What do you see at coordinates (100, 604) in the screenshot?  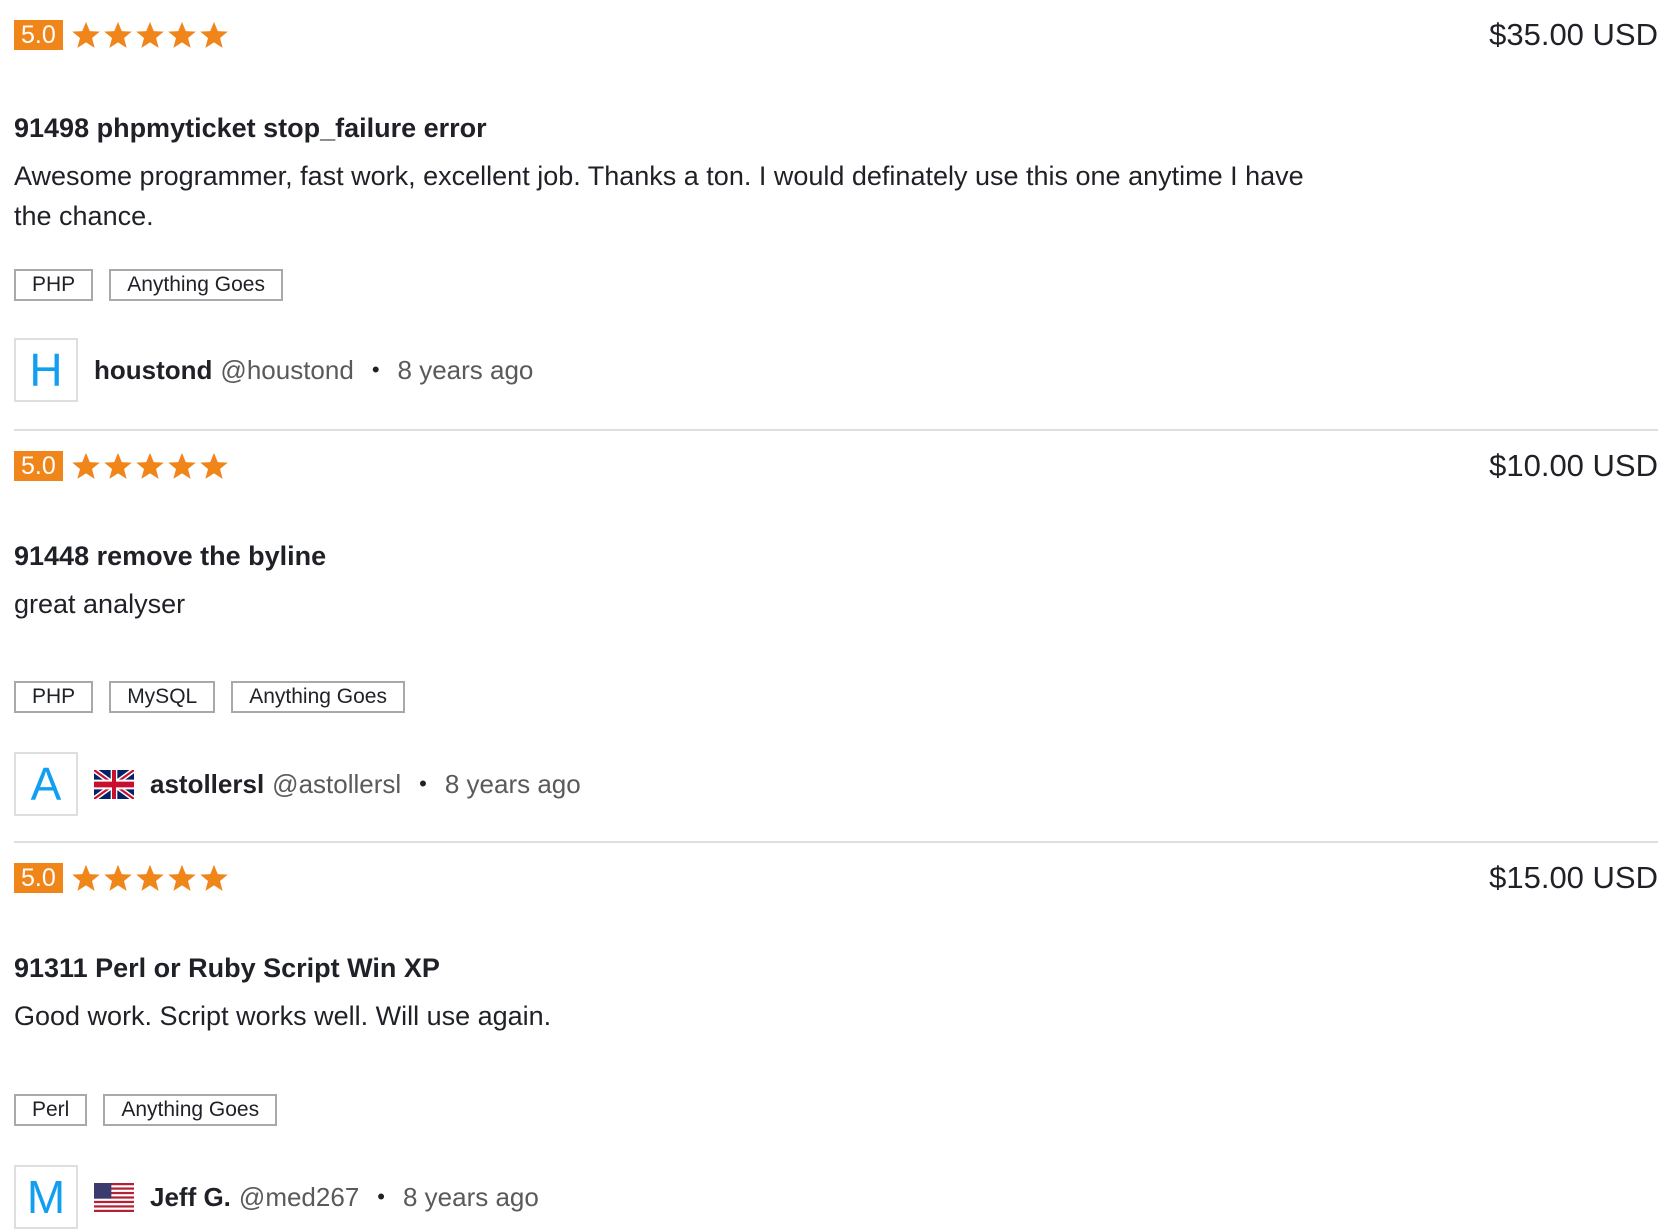 I see `review-text: great analyser` at bounding box center [100, 604].